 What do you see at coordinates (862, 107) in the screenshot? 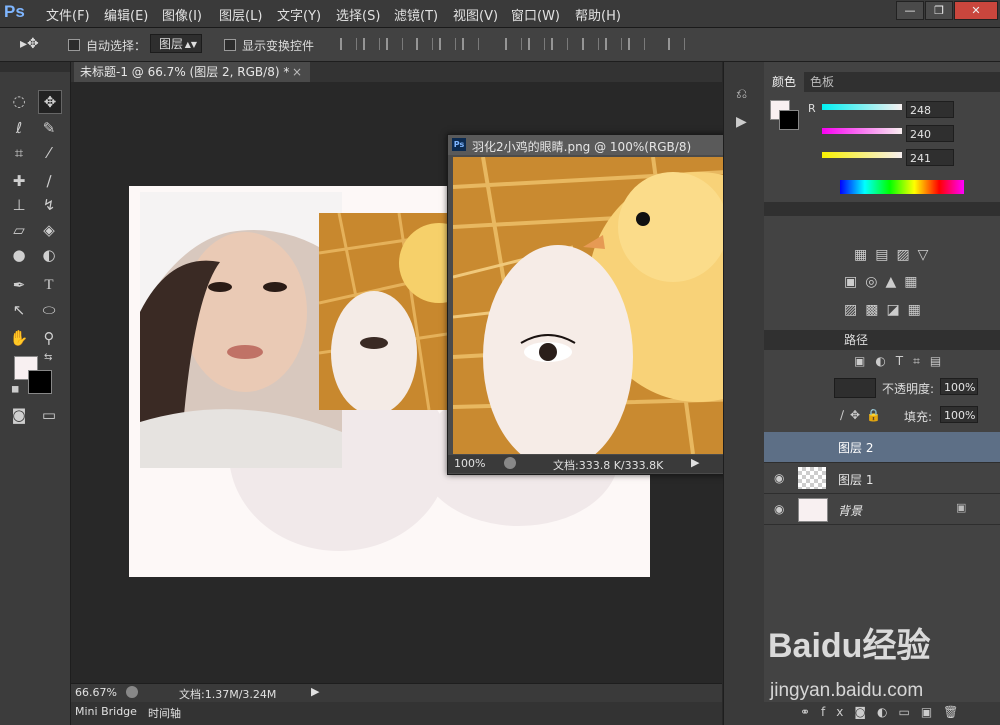
I see `r-slider` at bounding box center [862, 107].